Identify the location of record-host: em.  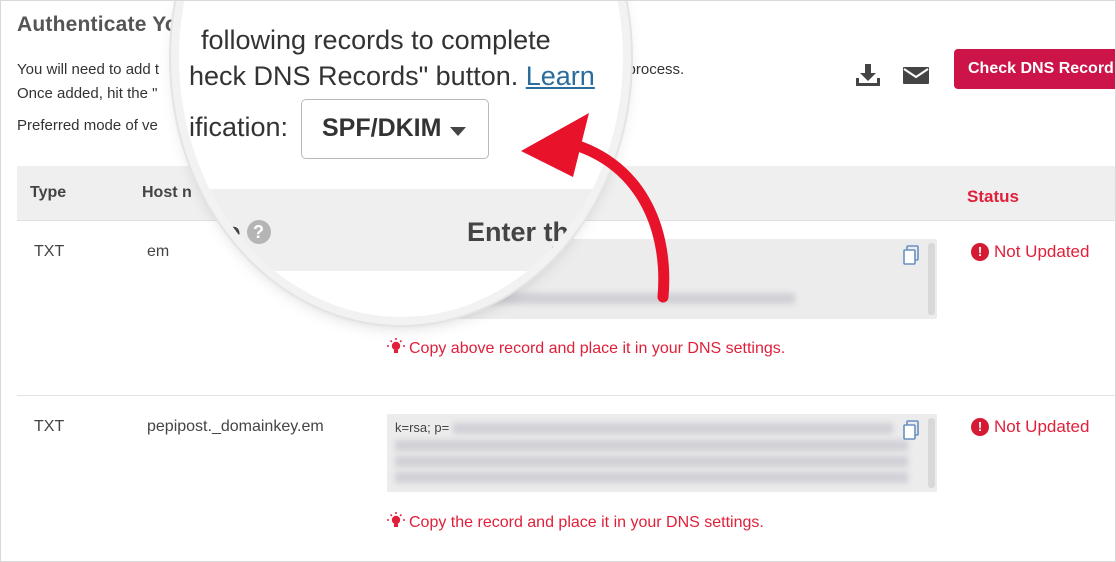
(158, 251).